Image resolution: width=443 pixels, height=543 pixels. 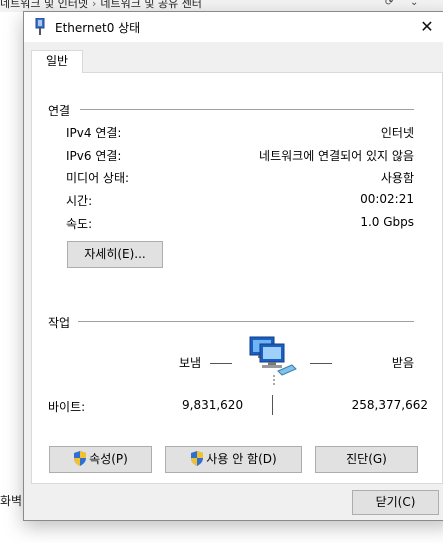 What do you see at coordinates (98, 28) in the screenshot?
I see `window-title: Ethernet0 상태` at bounding box center [98, 28].